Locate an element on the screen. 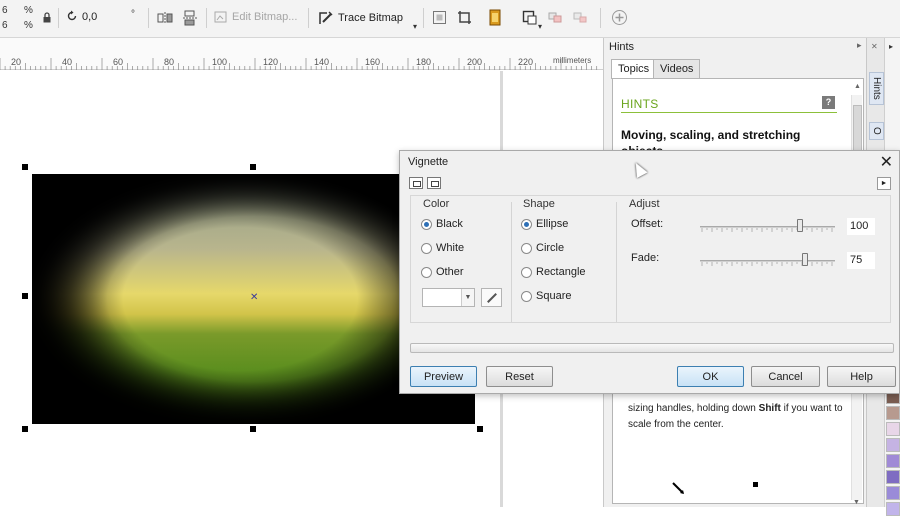 This screenshot has height=516, width=900. offset-slider-thumb is located at coordinates (799, 225).